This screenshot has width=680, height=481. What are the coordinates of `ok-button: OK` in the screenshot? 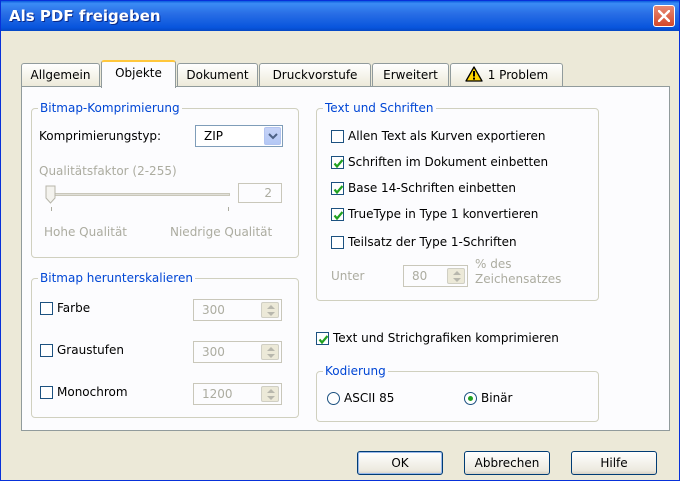 It's located at (400, 463).